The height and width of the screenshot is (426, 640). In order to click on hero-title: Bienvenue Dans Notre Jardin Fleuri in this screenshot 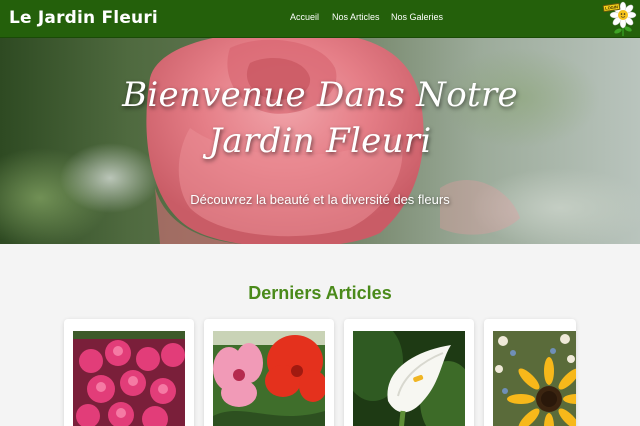, I will do `click(320, 118)`.